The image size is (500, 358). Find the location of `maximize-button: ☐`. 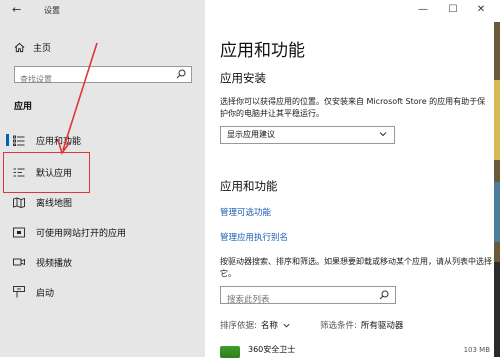

maximize-button: ☐ is located at coordinates (453, 10).